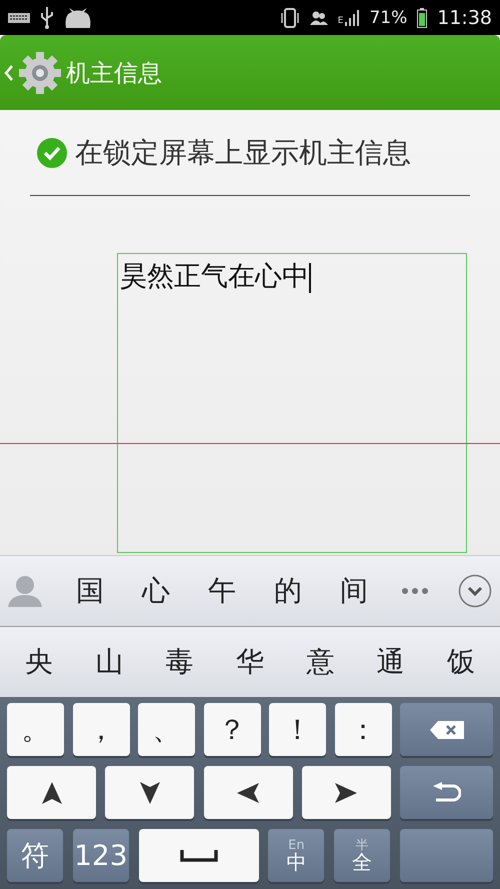 The image size is (500, 889). What do you see at coordinates (19, 17) in the screenshot?
I see `keyboard-icon` at bounding box center [19, 17].